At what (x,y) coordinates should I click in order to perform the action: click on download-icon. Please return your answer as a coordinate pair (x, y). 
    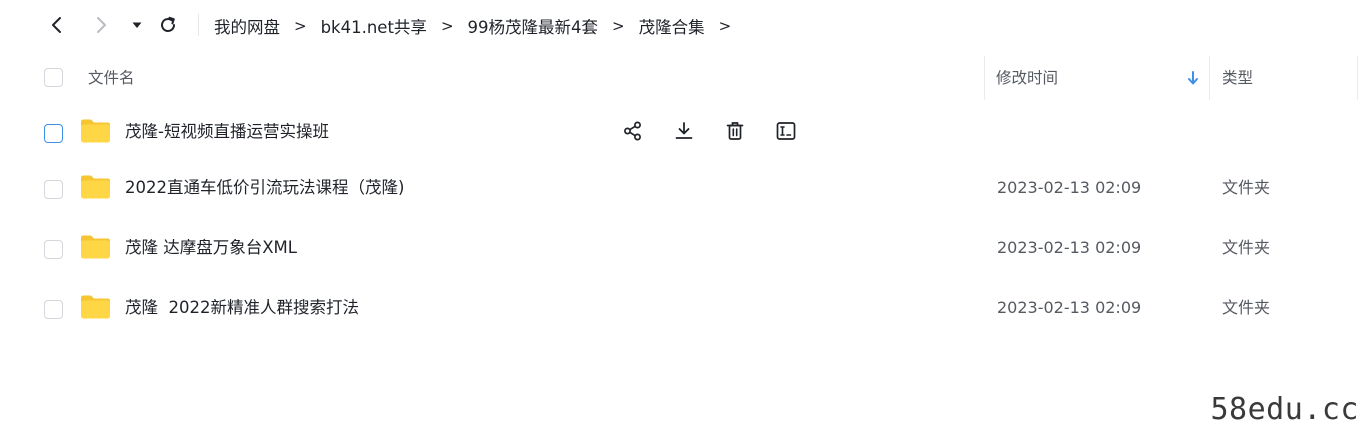
    Looking at the image, I should click on (684, 130).